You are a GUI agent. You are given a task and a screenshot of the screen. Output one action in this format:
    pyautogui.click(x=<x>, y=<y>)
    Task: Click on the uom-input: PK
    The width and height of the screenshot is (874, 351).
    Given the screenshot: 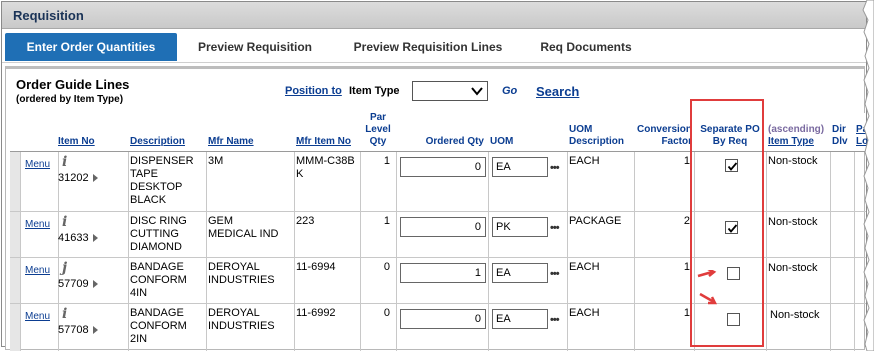 What is the action you would take?
    pyautogui.click(x=520, y=227)
    